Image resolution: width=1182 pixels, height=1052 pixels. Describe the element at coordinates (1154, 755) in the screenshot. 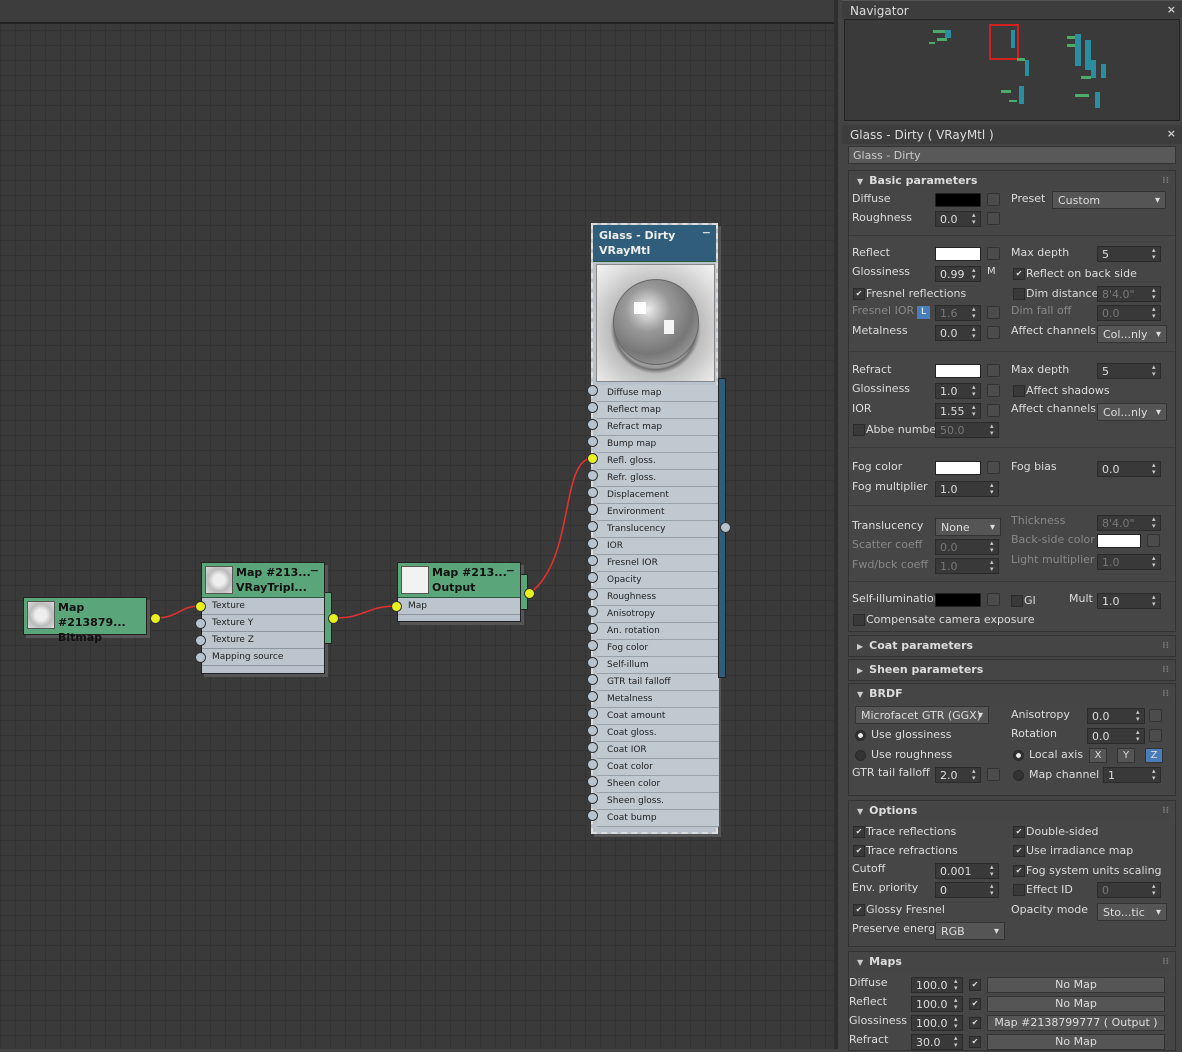

I see `axis-z-button: Z` at that location.